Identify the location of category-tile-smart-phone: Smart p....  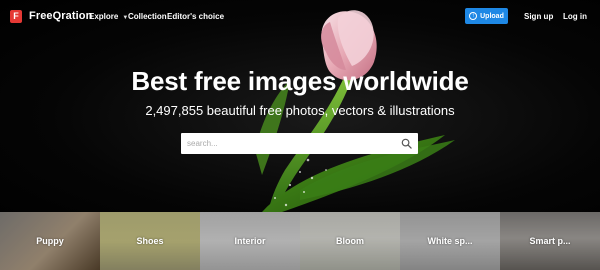
(550, 241).